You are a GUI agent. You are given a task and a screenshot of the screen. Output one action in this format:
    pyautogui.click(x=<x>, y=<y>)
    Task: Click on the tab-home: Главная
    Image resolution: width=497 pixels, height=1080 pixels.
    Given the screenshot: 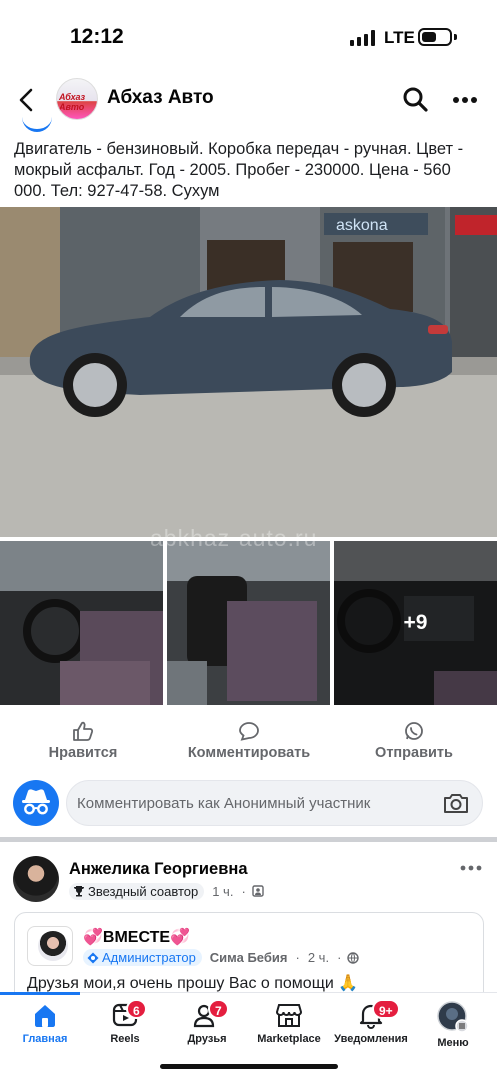 What is the action you would take?
    pyautogui.click(x=45, y=1023)
    